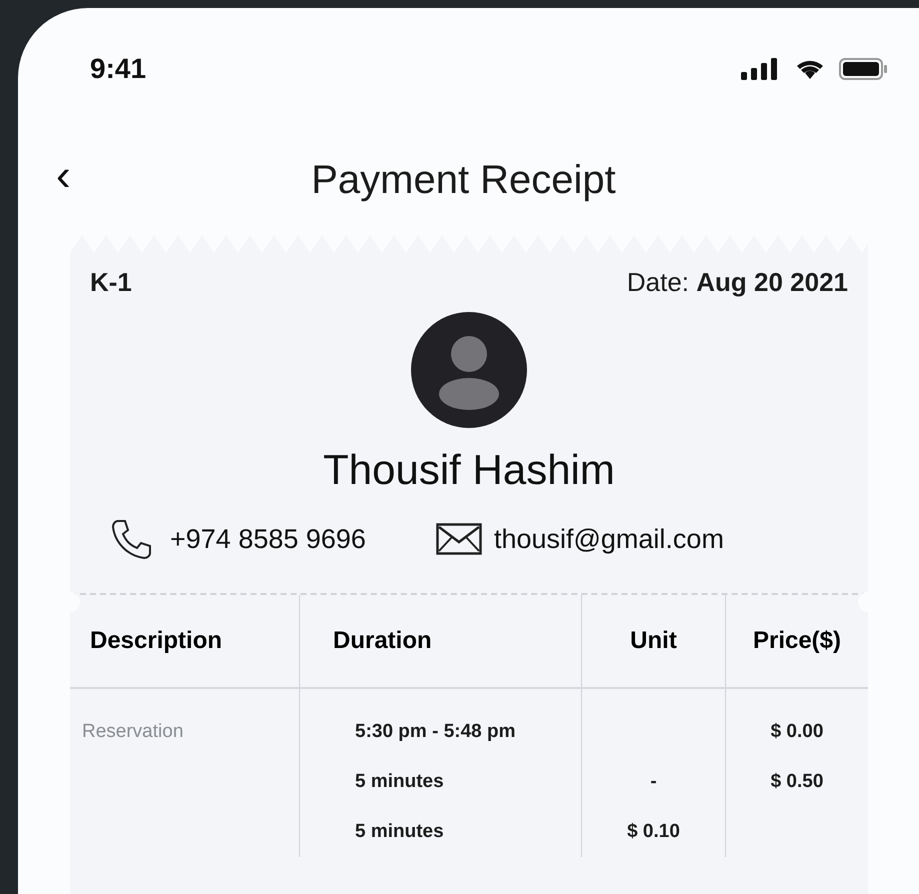  What do you see at coordinates (459, 539) in the screenshot?
I see `envelope-icon` at bounding box center [459, 539].